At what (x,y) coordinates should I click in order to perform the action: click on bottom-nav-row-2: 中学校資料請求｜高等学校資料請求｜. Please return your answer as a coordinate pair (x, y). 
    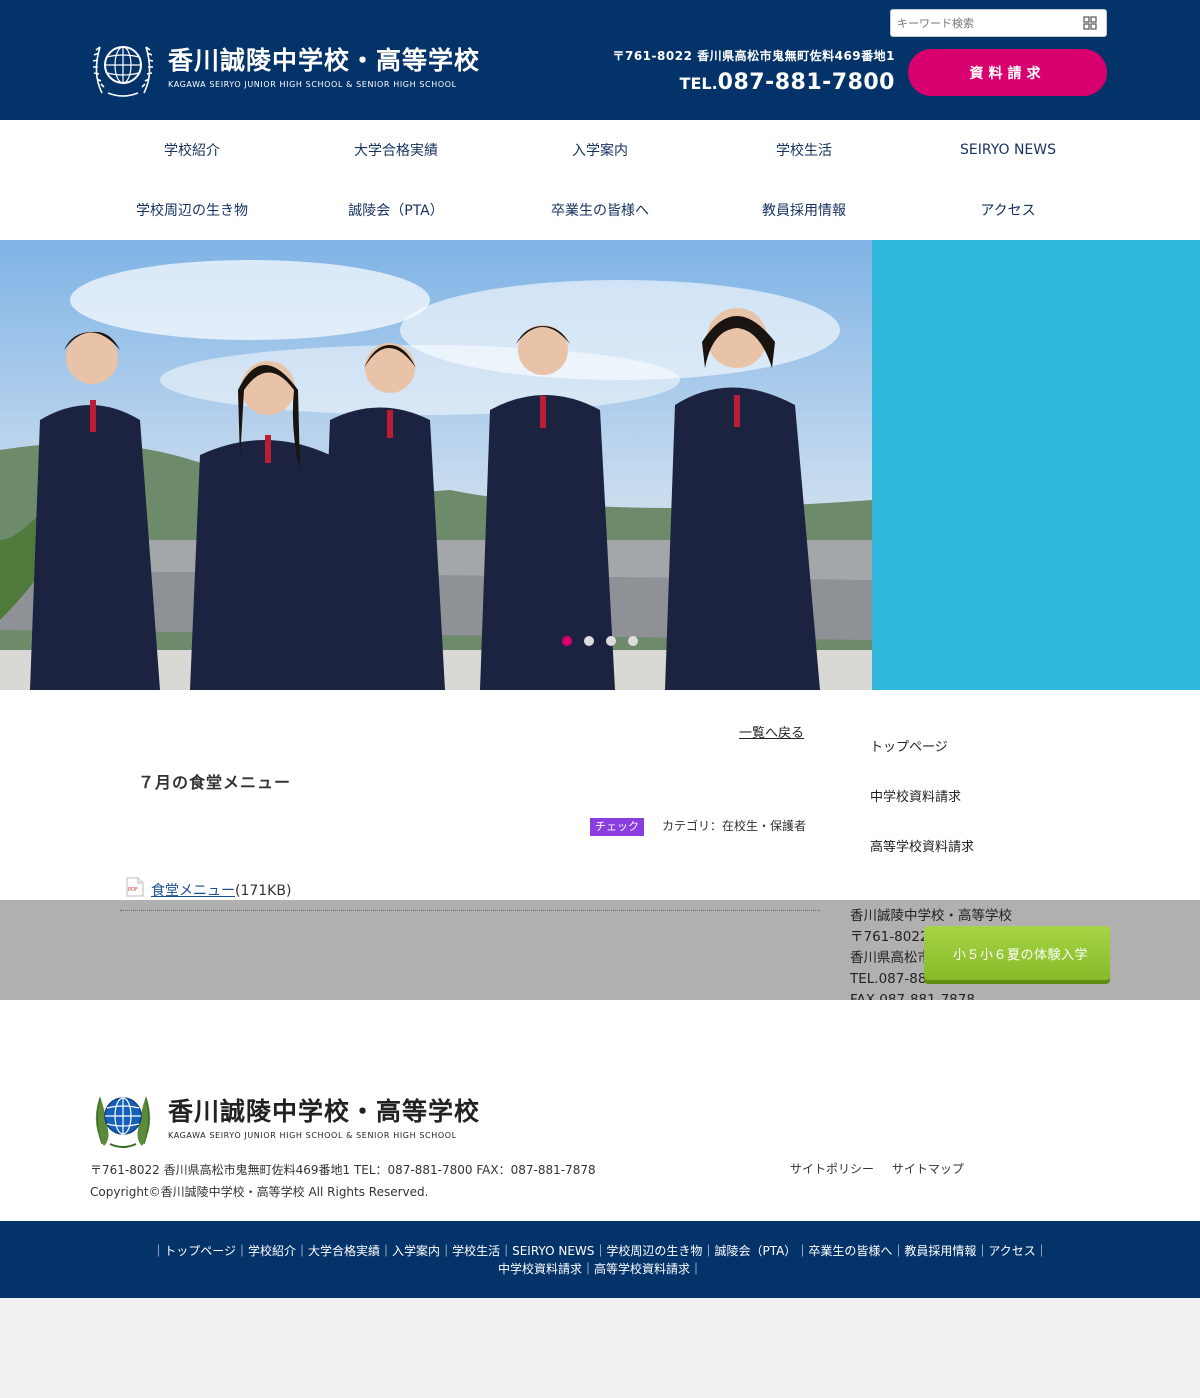
    Looking at the image, I should click on (600, 1269).